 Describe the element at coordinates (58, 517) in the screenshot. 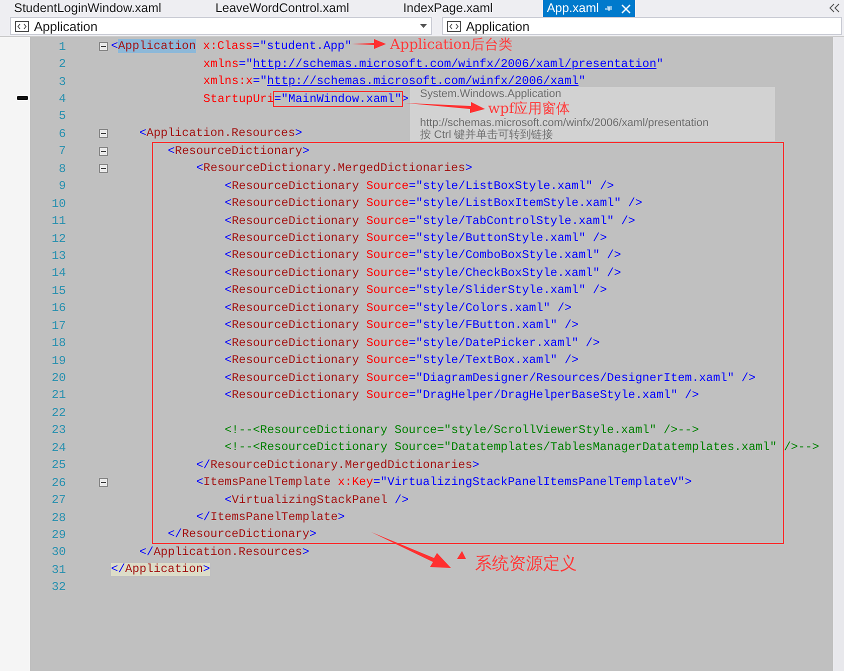

I see `line-number: 28` at that location.